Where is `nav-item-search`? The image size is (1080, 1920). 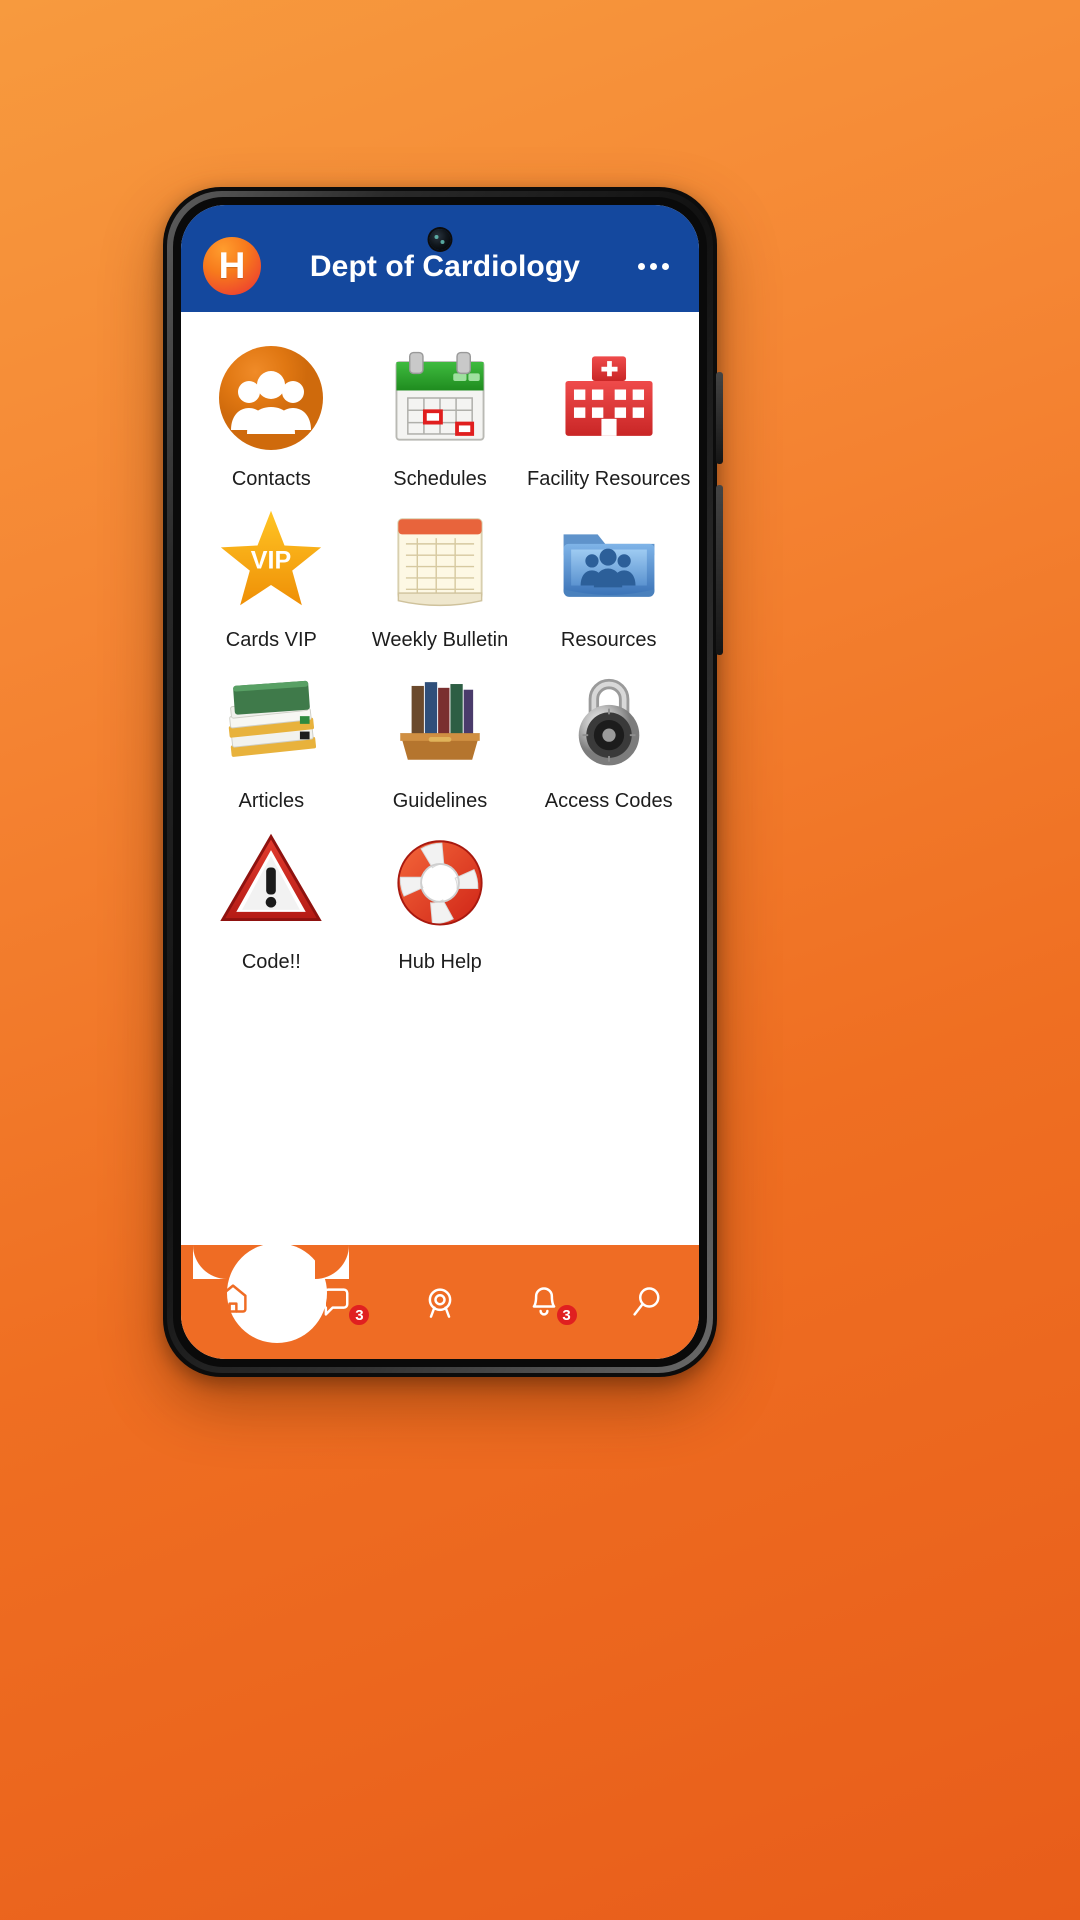
nav-item-search is located at coordinates (647, 1302).